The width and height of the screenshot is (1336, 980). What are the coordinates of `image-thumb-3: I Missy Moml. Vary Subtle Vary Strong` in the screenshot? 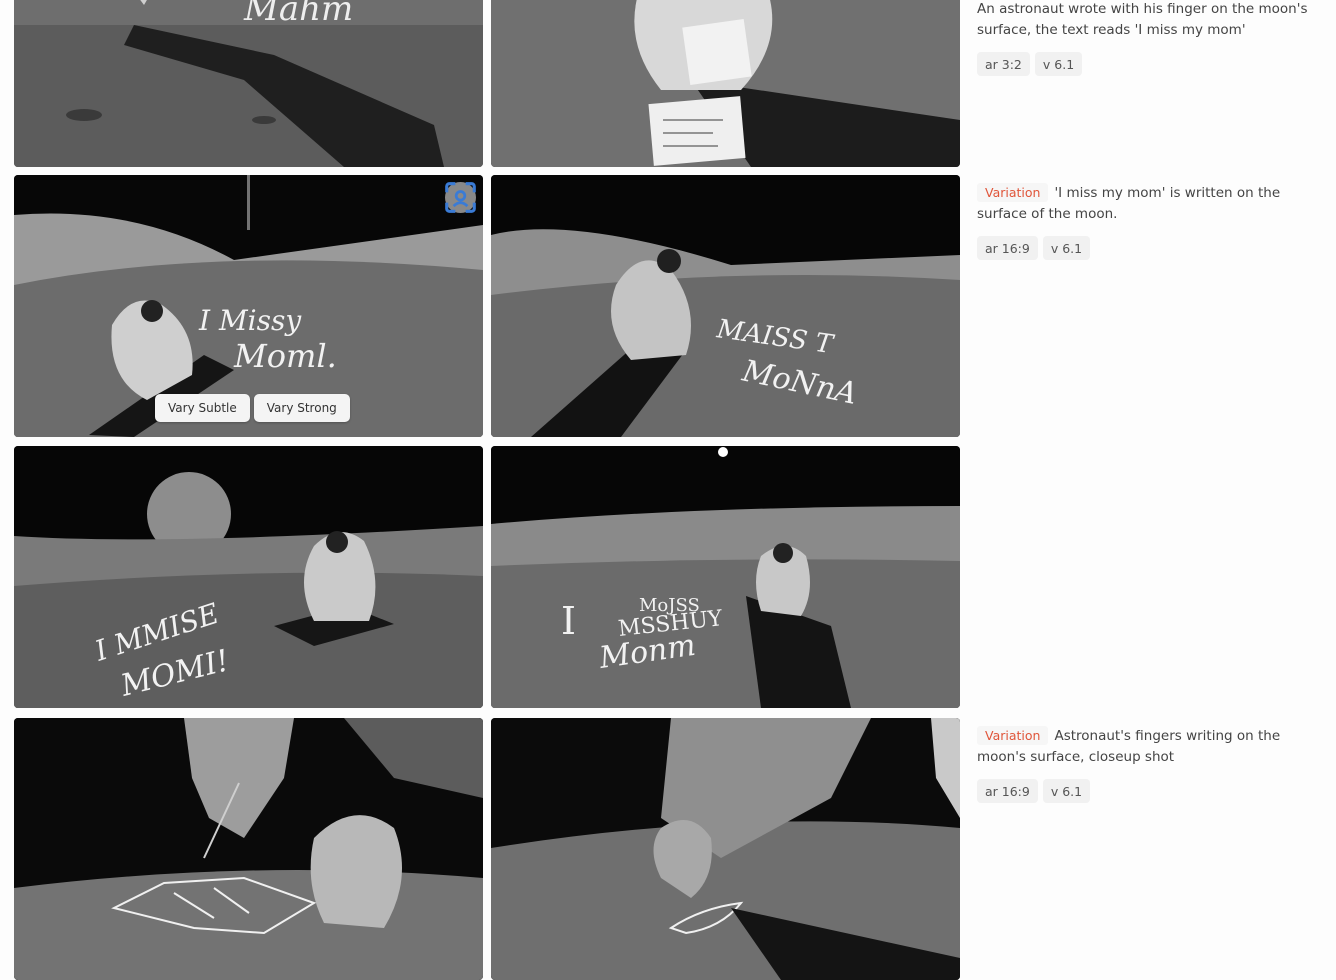 It's located at (248, 306).